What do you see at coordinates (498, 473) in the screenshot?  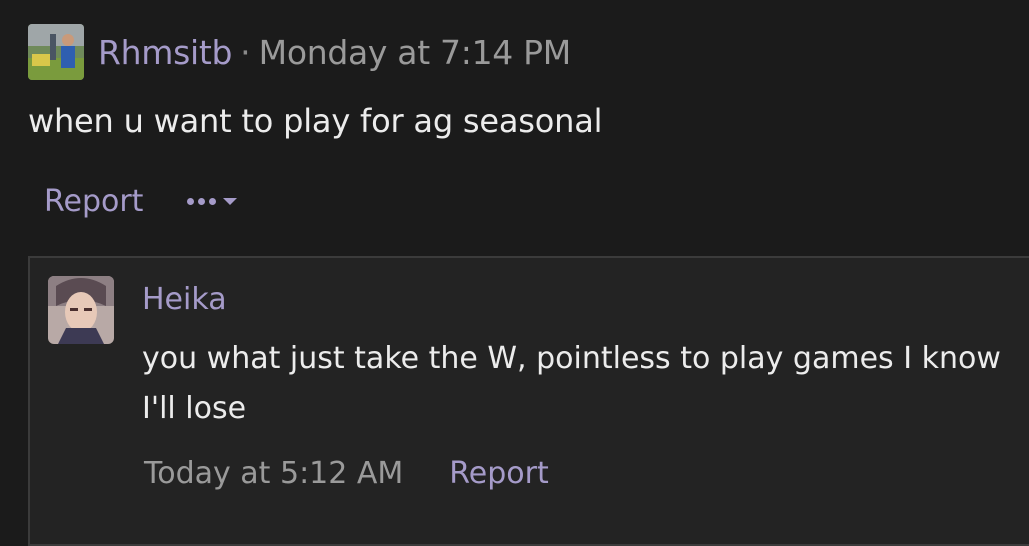 I see `reply-report-button: Report` at bounding box center [498, 473].